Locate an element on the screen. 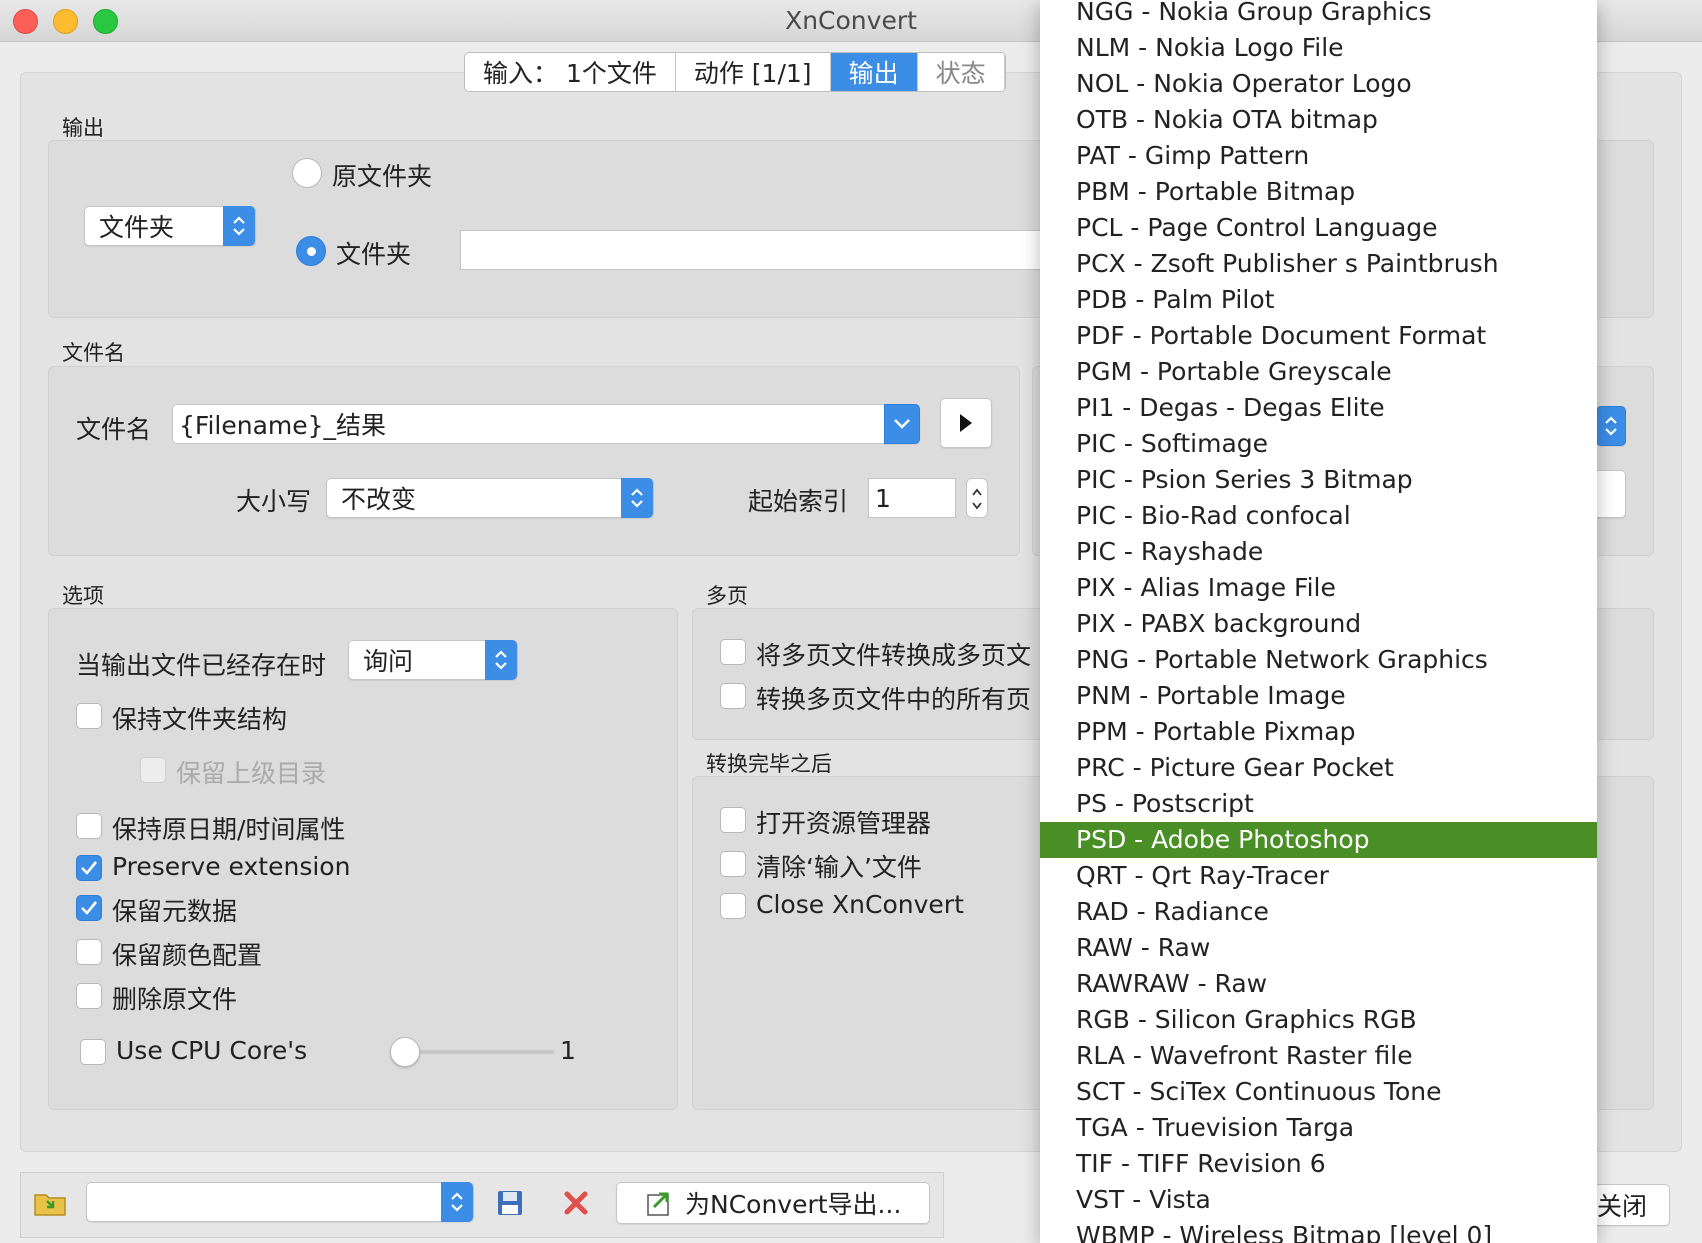 The height and width of the screenshot is (1243, 1702). format-list-item: PGM - Portable Greyscale is located at coordinates (1318, 372).